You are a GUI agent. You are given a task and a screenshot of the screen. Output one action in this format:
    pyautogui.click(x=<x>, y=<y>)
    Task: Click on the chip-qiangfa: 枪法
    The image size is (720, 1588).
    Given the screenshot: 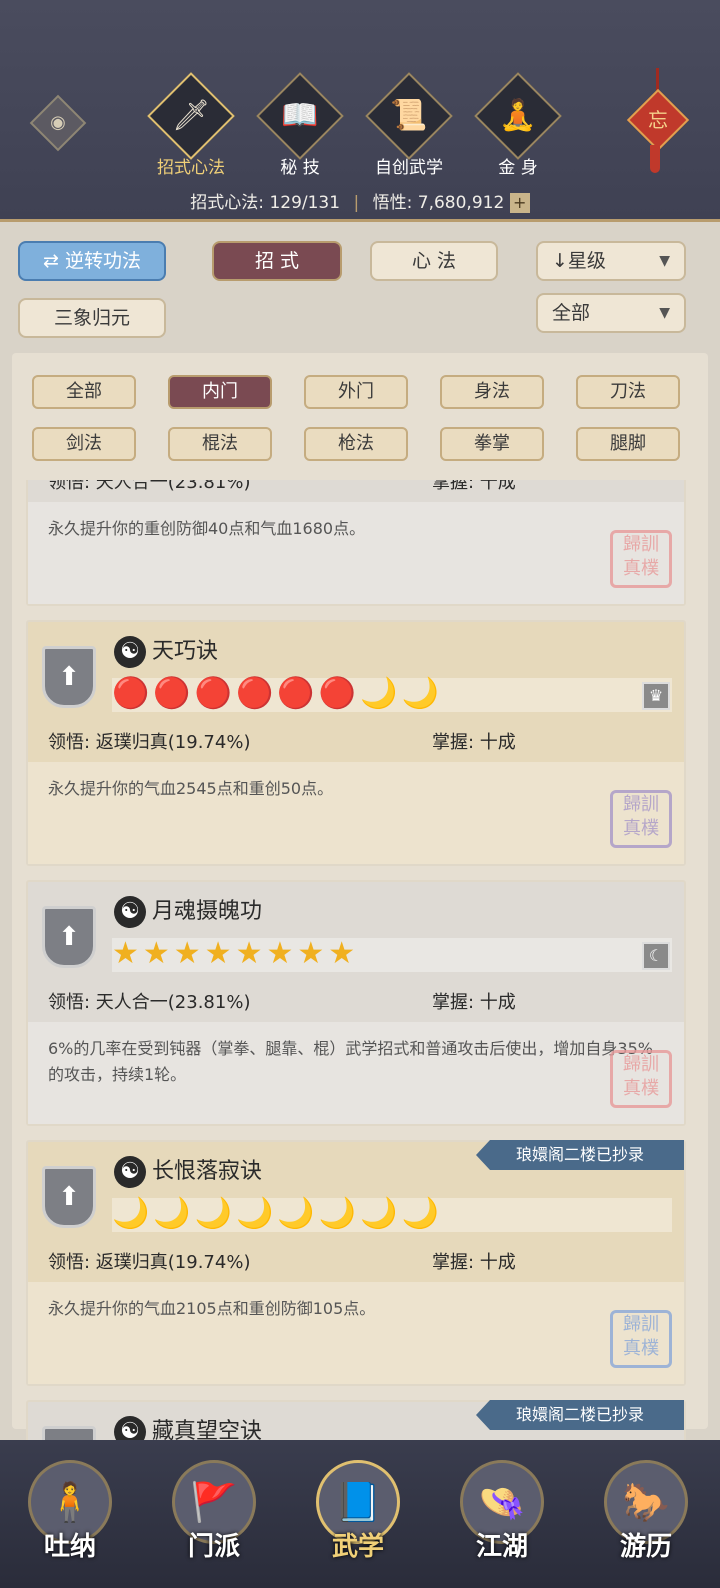 What is the action you would take?
    pyautogui.click(x=356, y=444)
    